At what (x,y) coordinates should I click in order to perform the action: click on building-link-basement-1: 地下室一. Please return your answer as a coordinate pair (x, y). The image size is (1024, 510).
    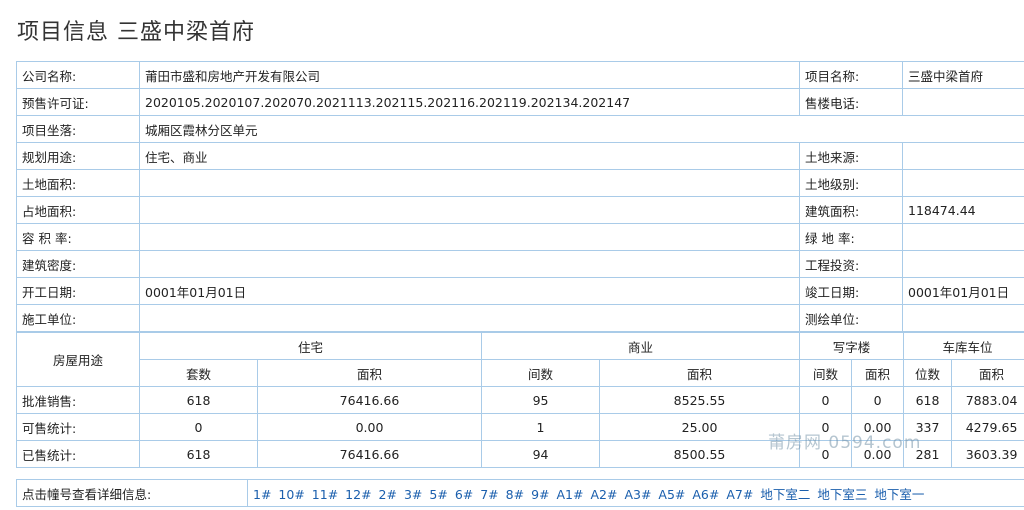
    Looking at the image, I should click on (899, 494).